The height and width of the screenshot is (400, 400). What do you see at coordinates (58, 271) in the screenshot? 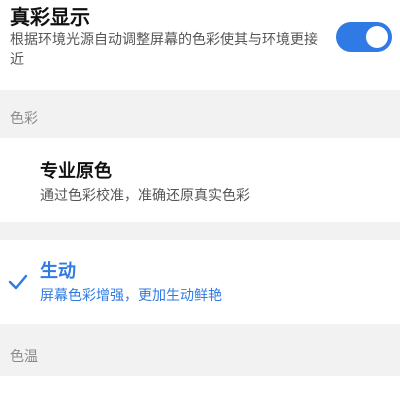
I see `option-title: 生动` at bounding box center [58, 271].